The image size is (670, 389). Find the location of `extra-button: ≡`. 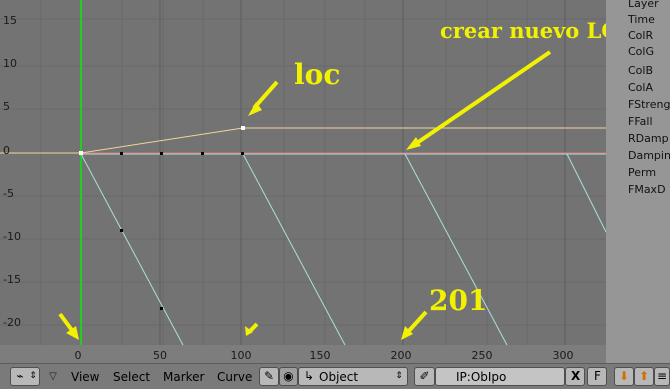

extra-button: ≡ is located at coordinates (662, 376).